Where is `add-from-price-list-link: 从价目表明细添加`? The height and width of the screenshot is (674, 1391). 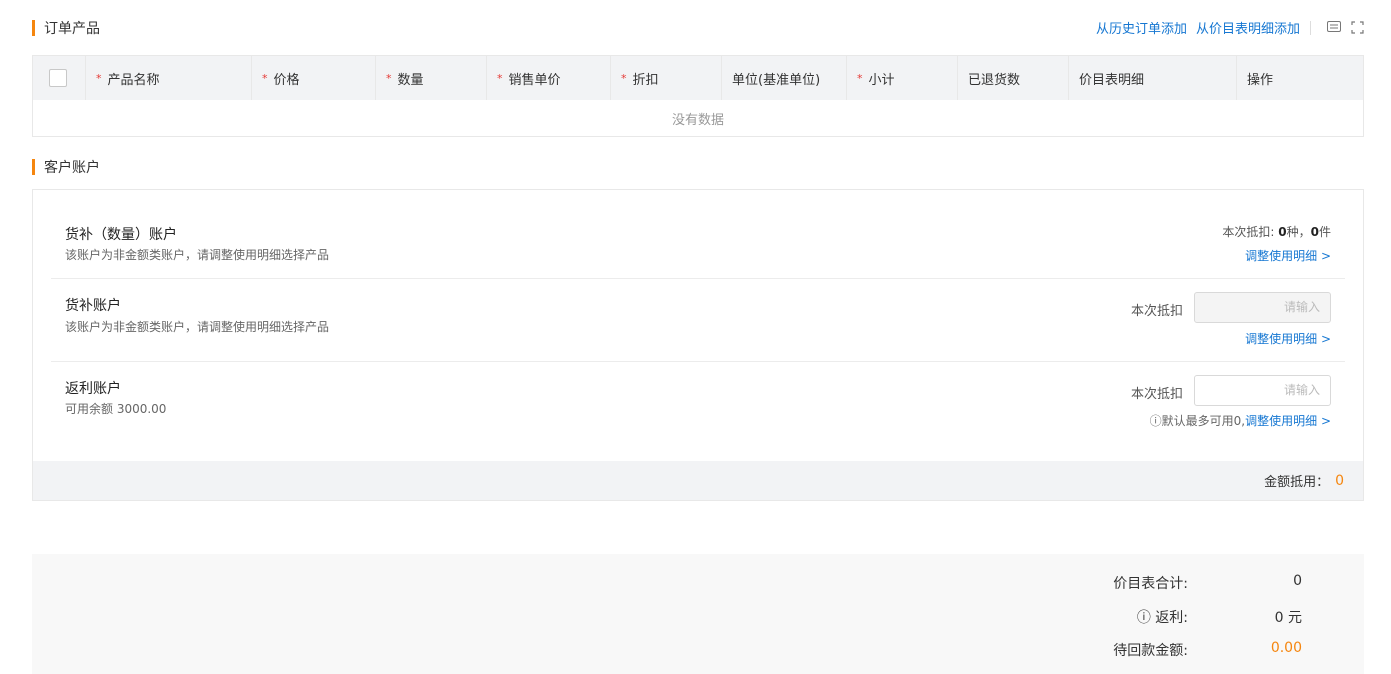 add-from-price-list-link: 从价目表明细添加 is located at coordinates (1248, 27).